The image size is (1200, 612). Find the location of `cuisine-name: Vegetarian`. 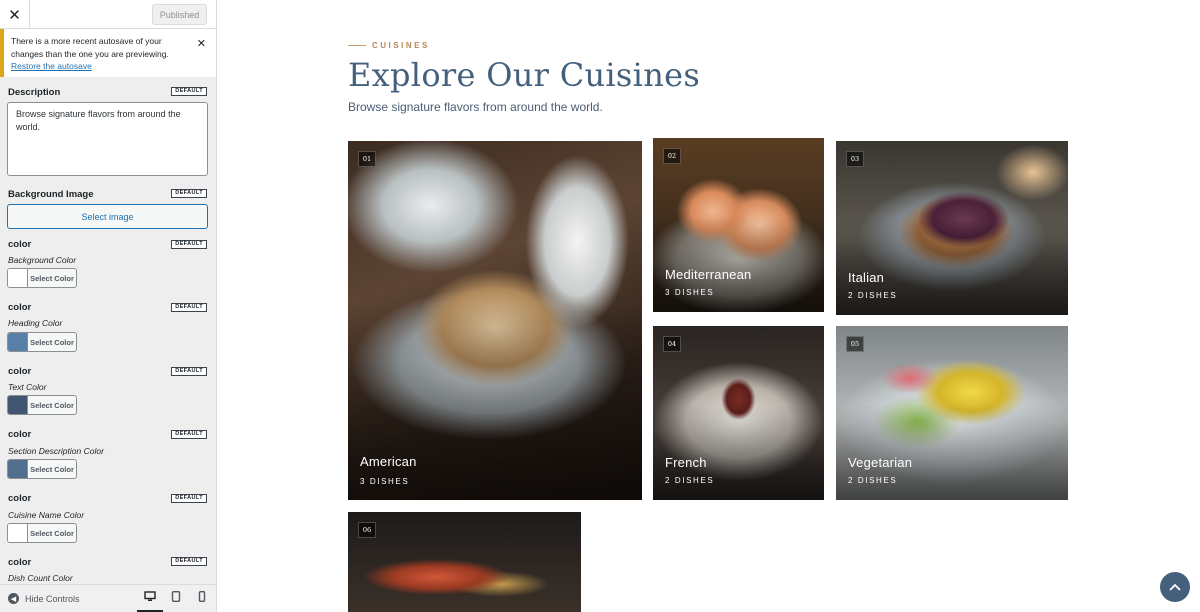

cuisine-name: Vegetarian is located at coordinates (880, 462).